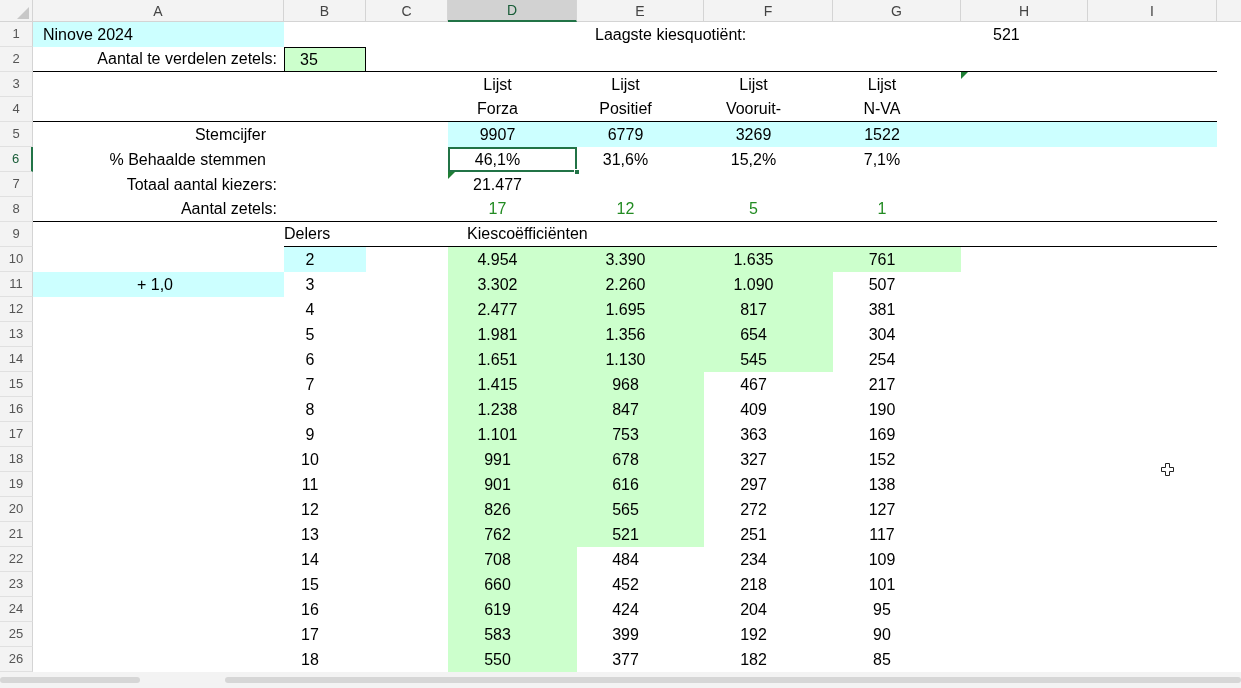 This screenshot has width=1241, height=688. Describe the element at coordinates (625, 634) in the screenshot. I see `quotient-value: 399` at that location.